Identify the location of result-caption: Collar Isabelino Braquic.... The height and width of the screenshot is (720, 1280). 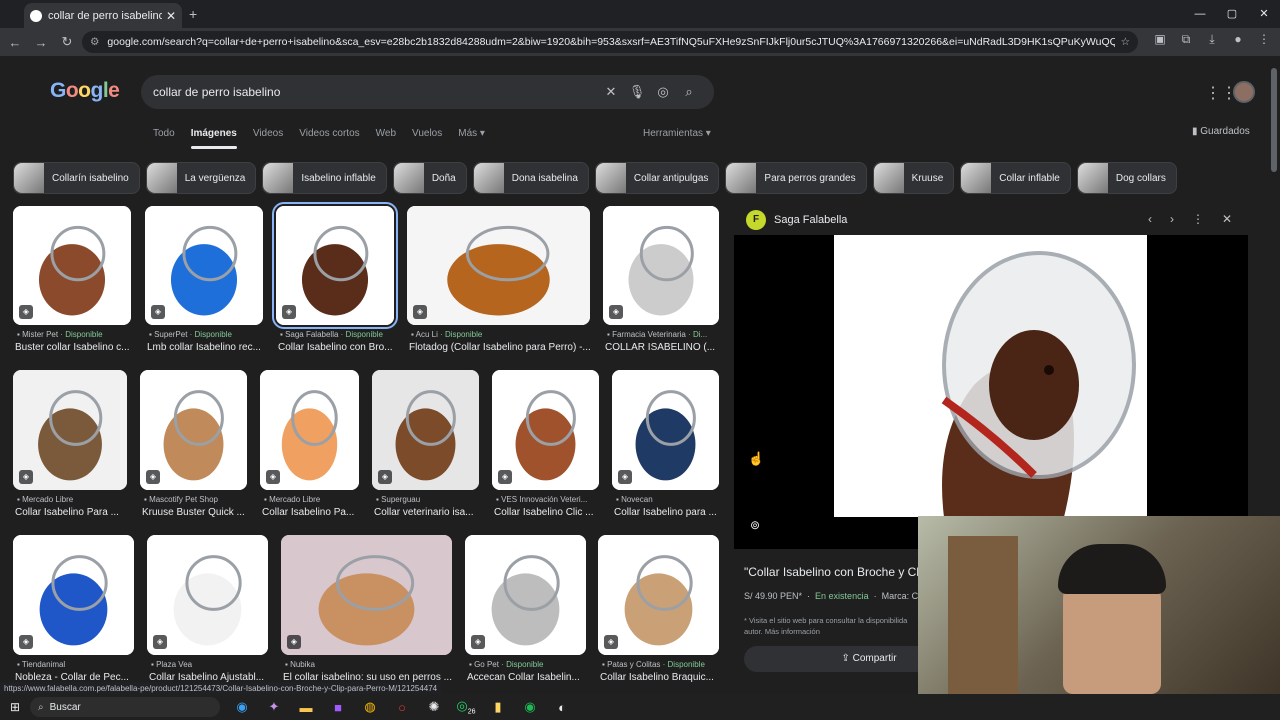
(662, 677).